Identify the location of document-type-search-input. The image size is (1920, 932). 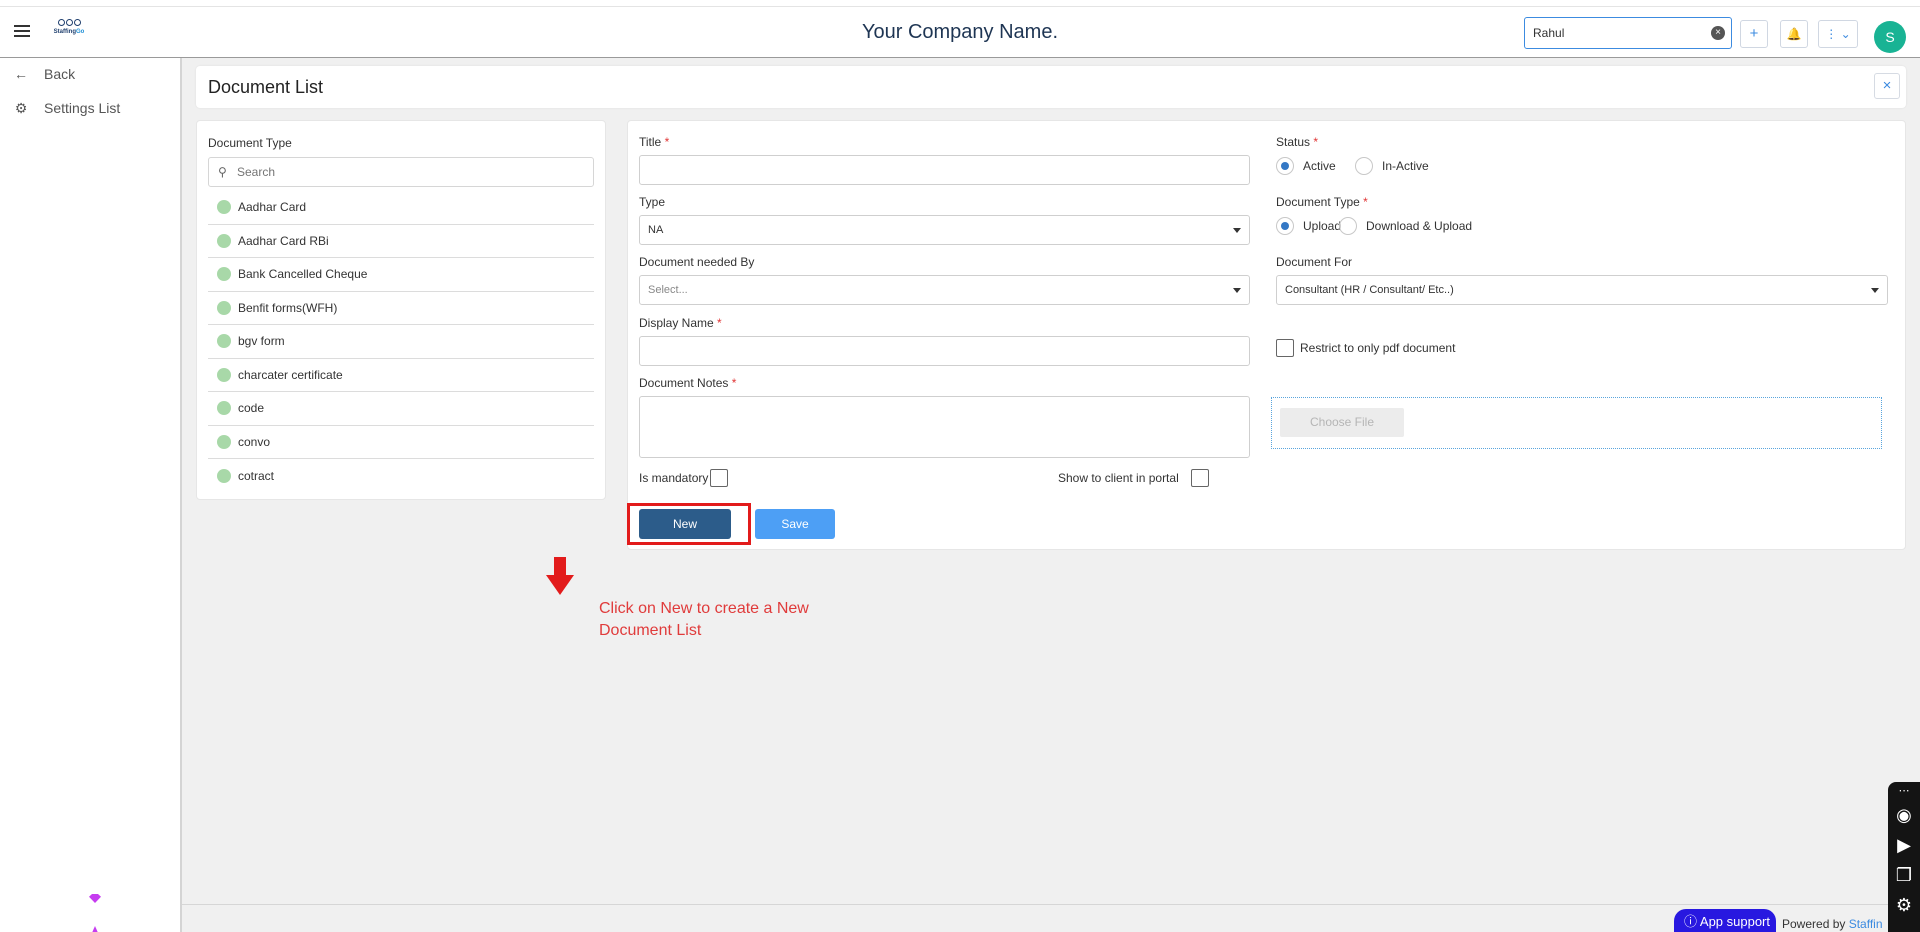
(407, 172).